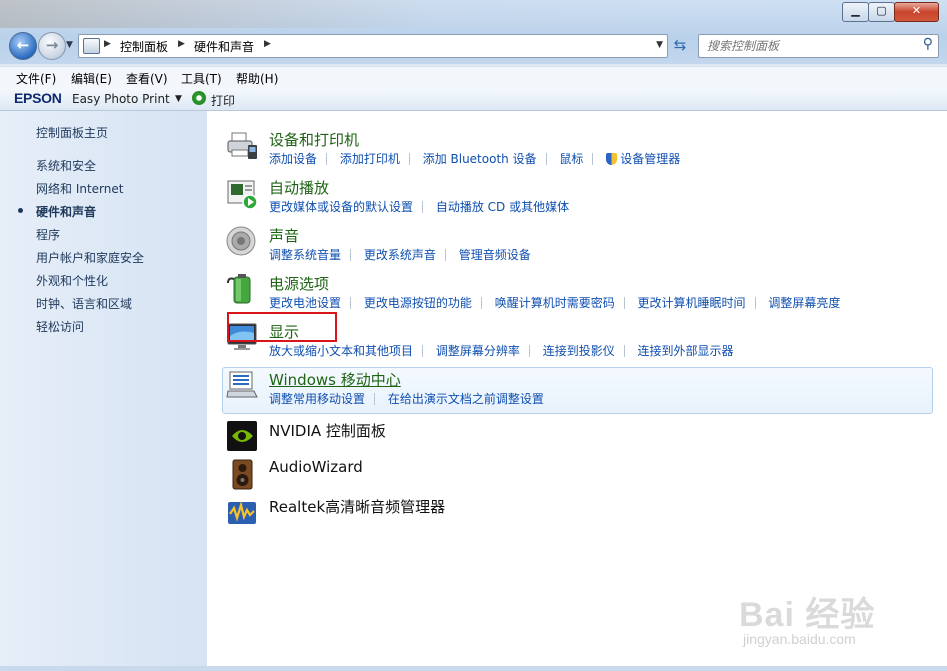  I want to click on back-arrow-icon: ←, so click(23, 45).